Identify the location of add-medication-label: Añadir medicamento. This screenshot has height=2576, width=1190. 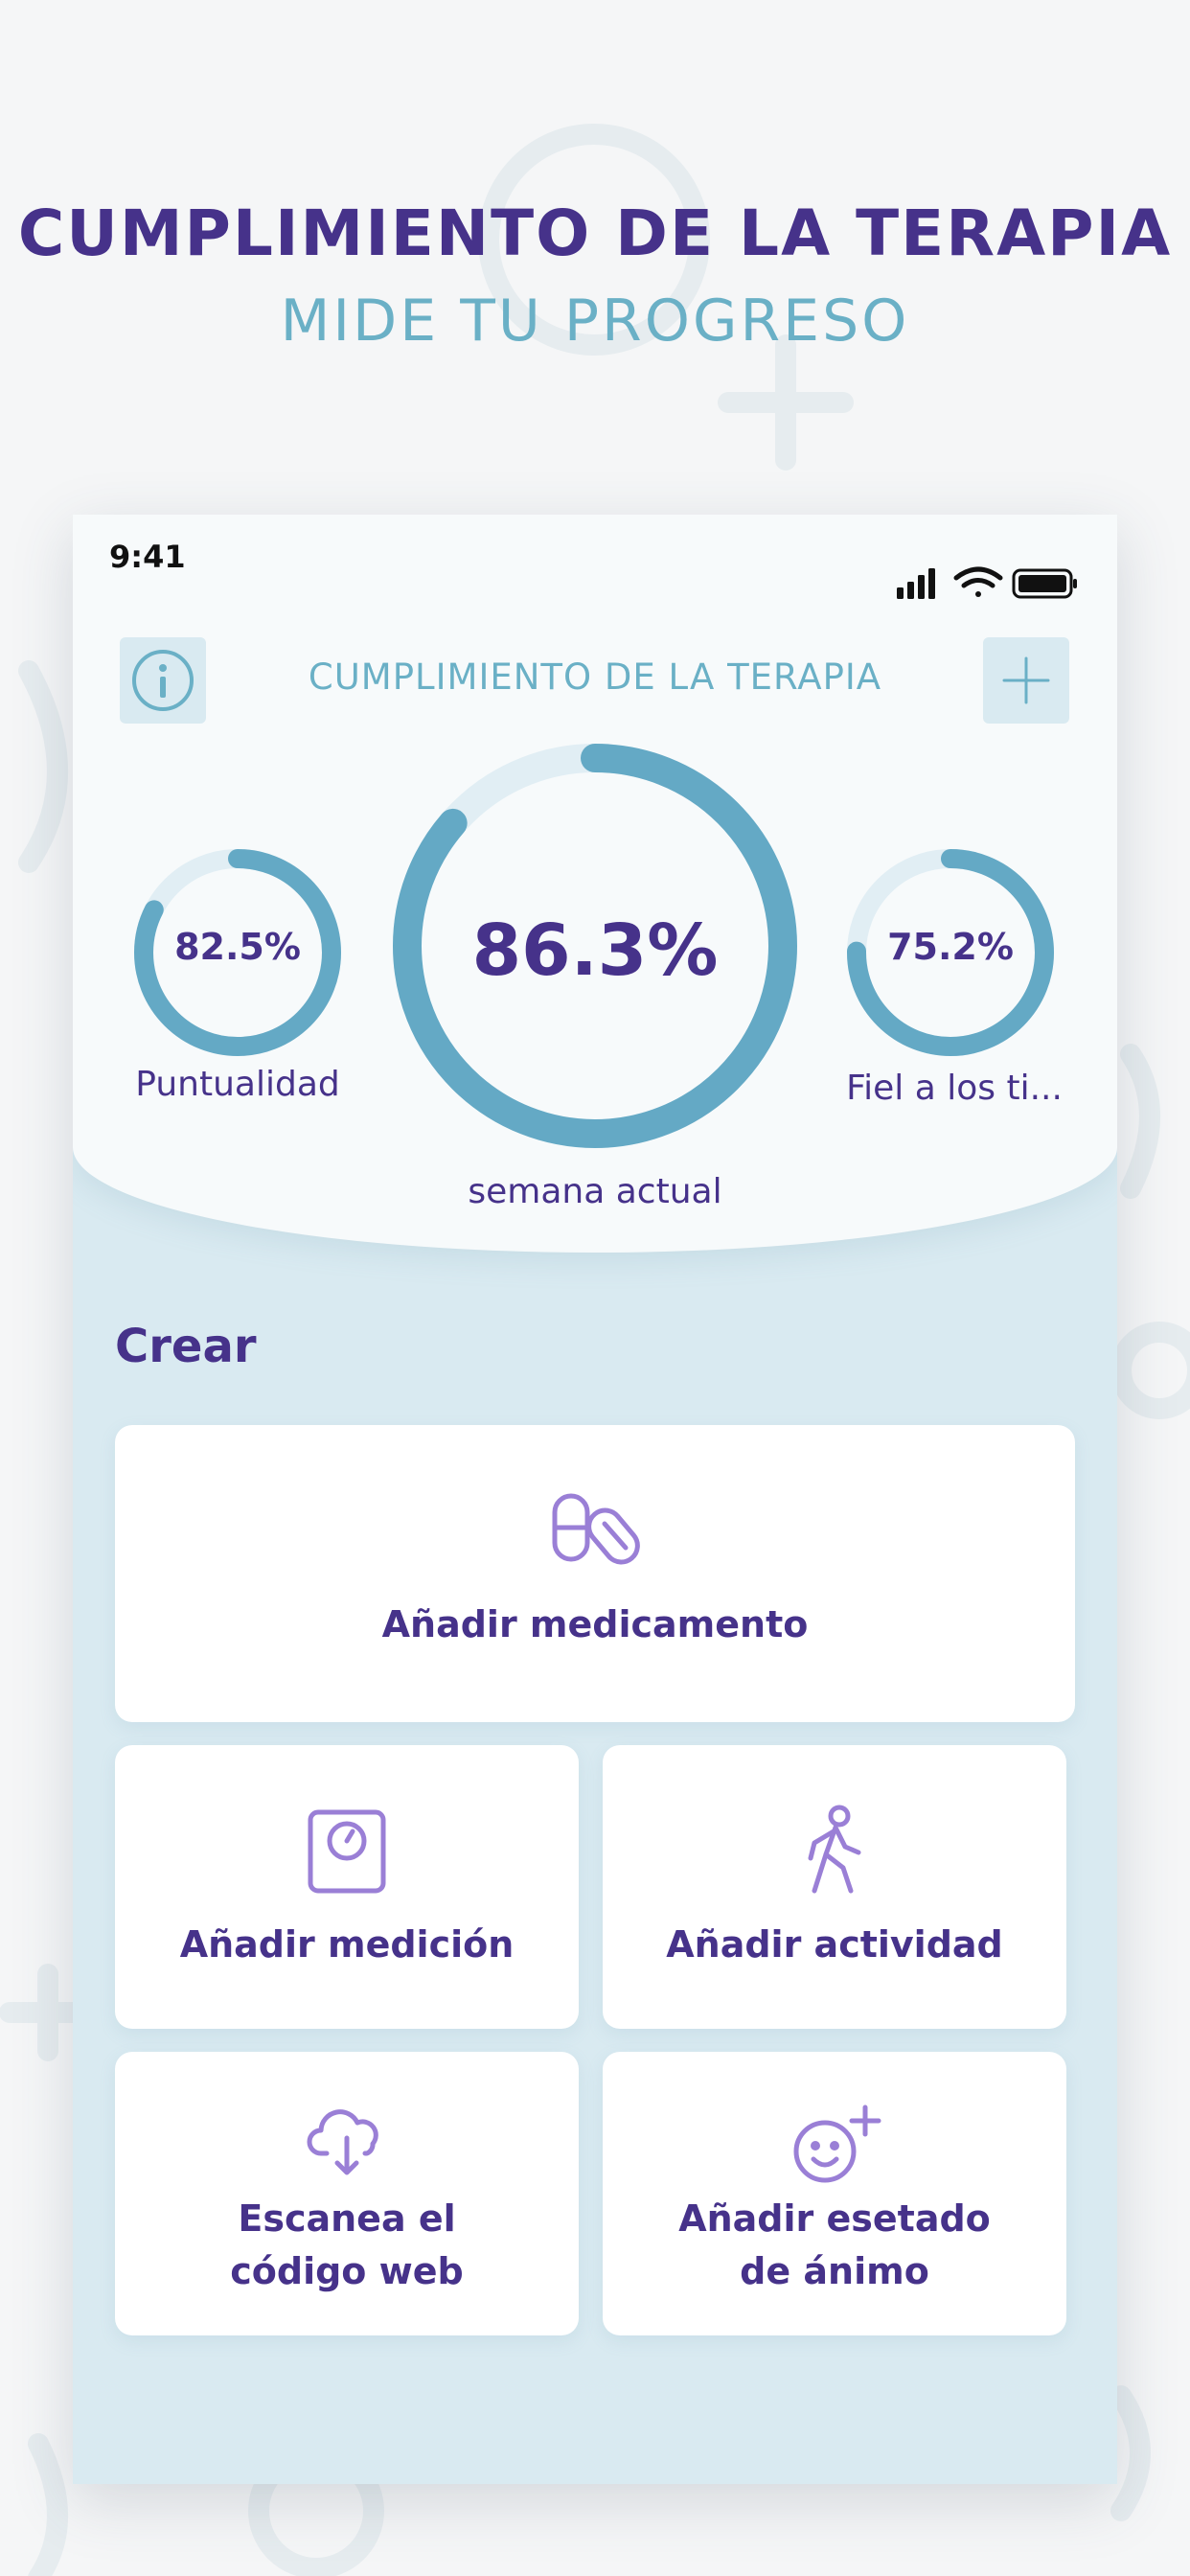
(595, 1624).